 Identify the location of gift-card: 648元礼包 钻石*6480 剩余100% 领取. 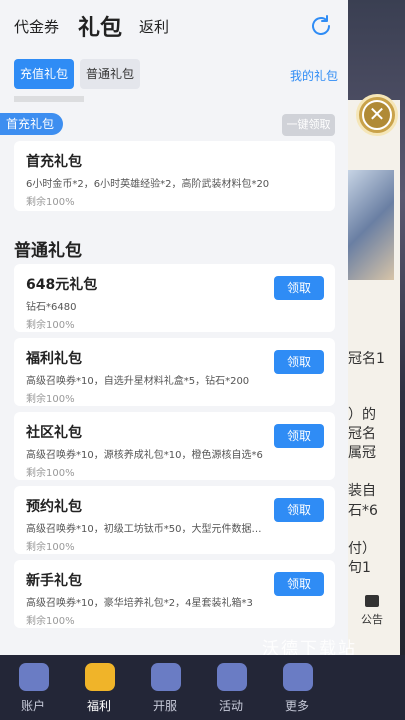
(174, 298).